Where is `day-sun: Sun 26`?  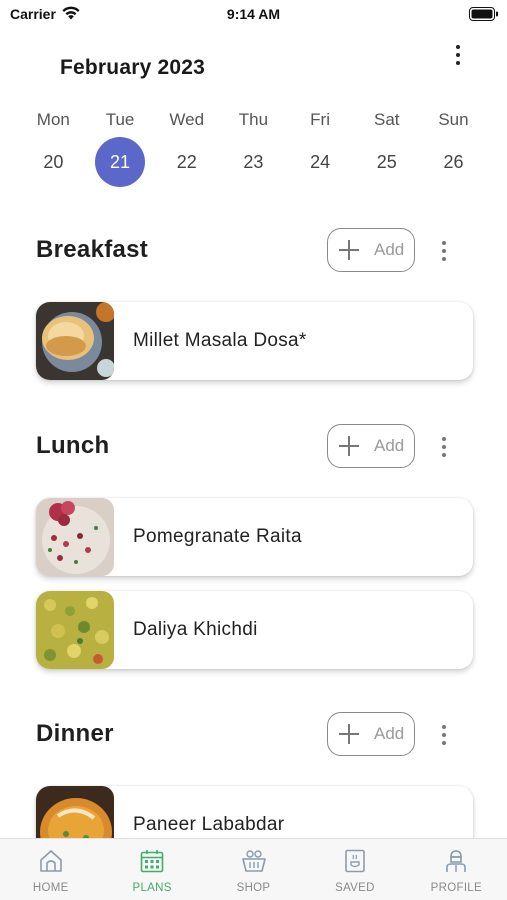 day-sun: Sun 26 is located at coordinates (453, 148).